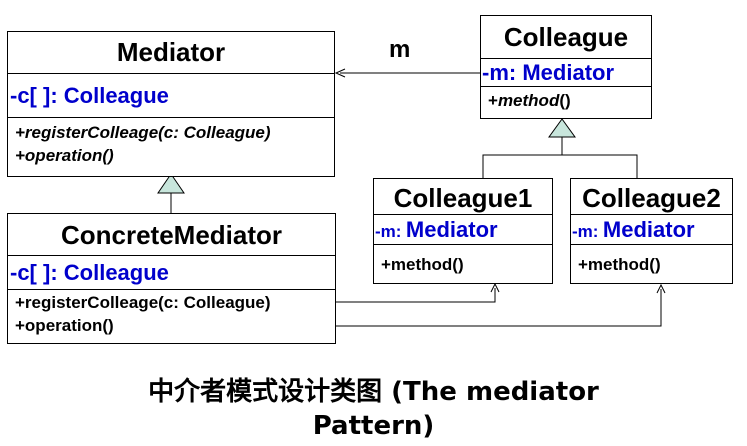  What do you see at coordinates (463, 264) in the screenshot?
I see `colleague1-operation: +method()` at bounding box center [463, 264].